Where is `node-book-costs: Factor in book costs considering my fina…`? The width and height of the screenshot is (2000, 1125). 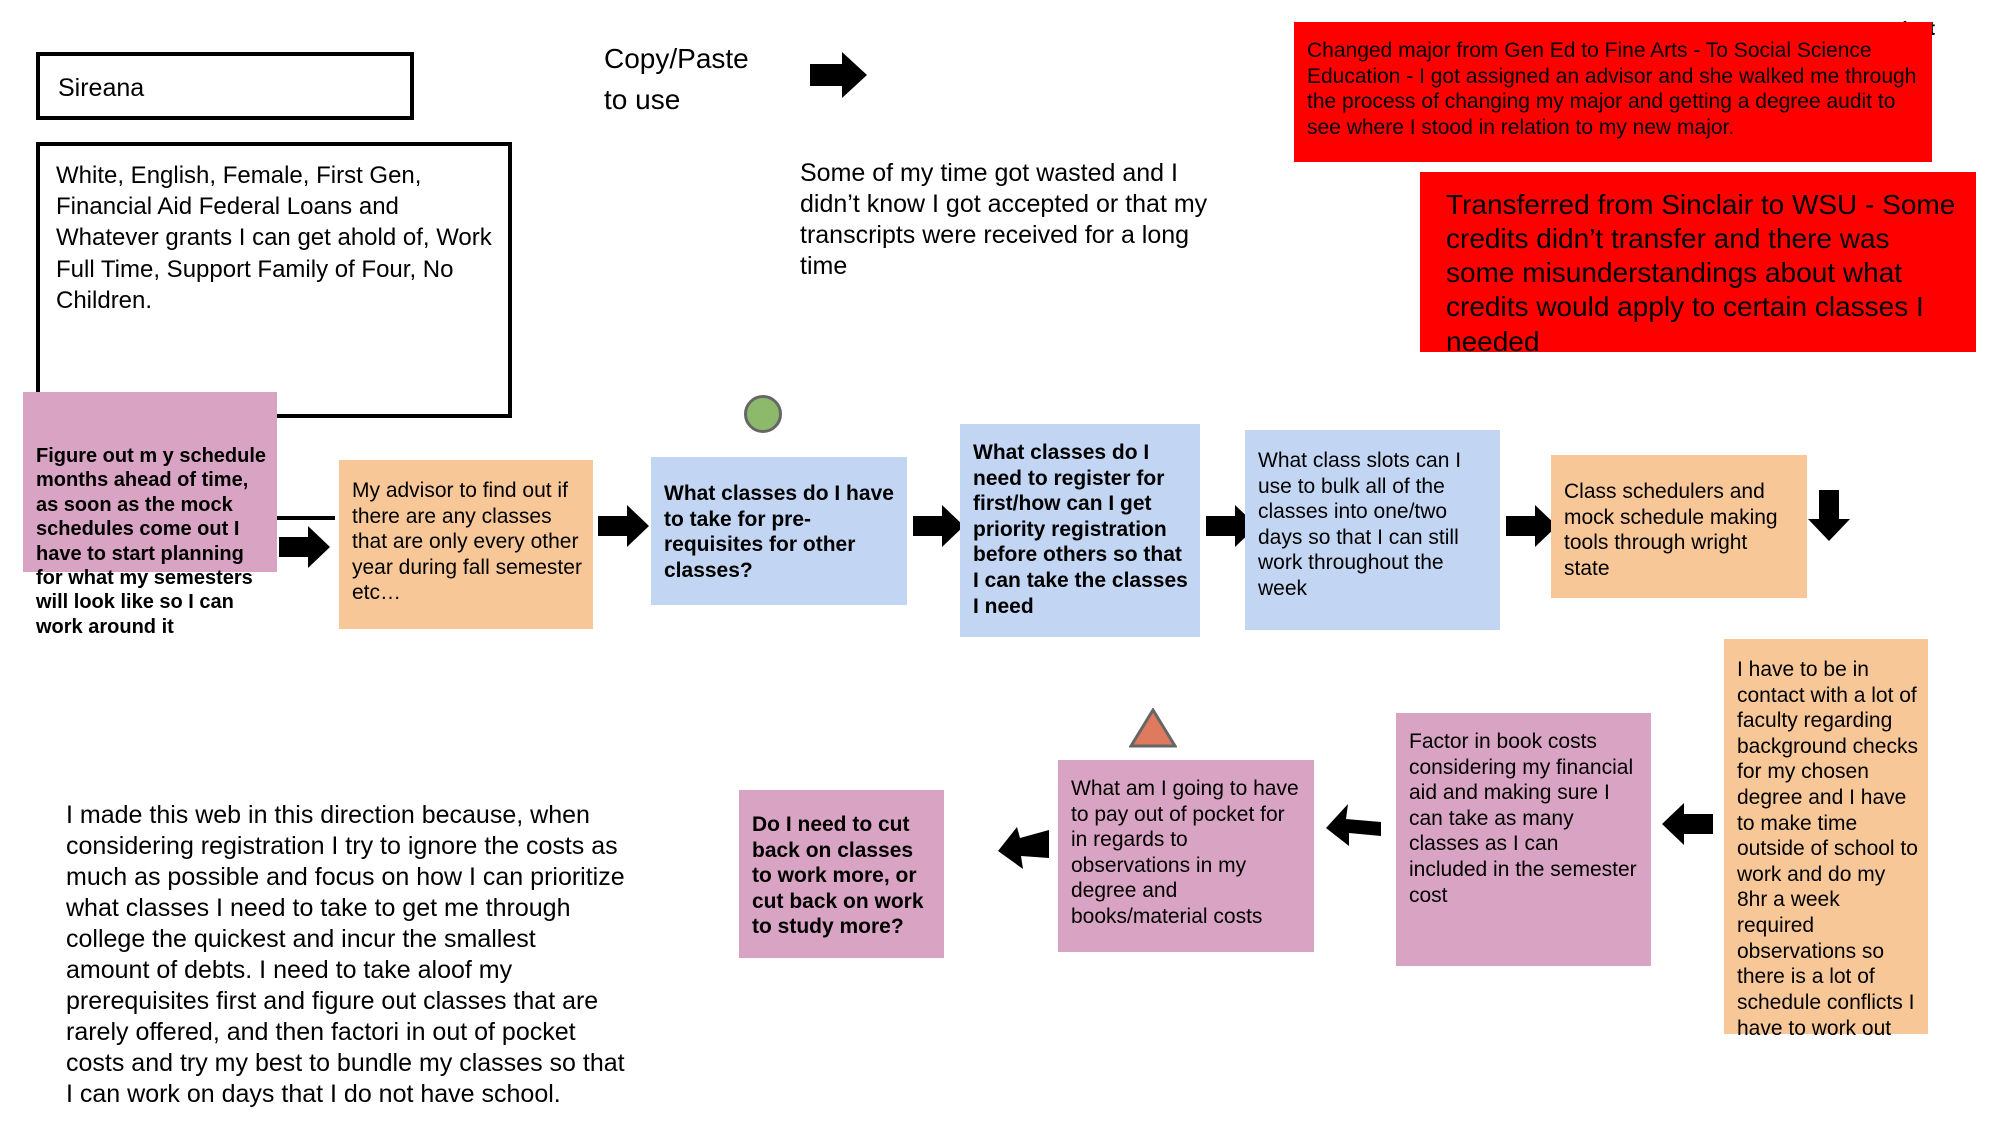 node-book-costs: Factor in book costs considering my fina… is located at coordinates (1523, 839).